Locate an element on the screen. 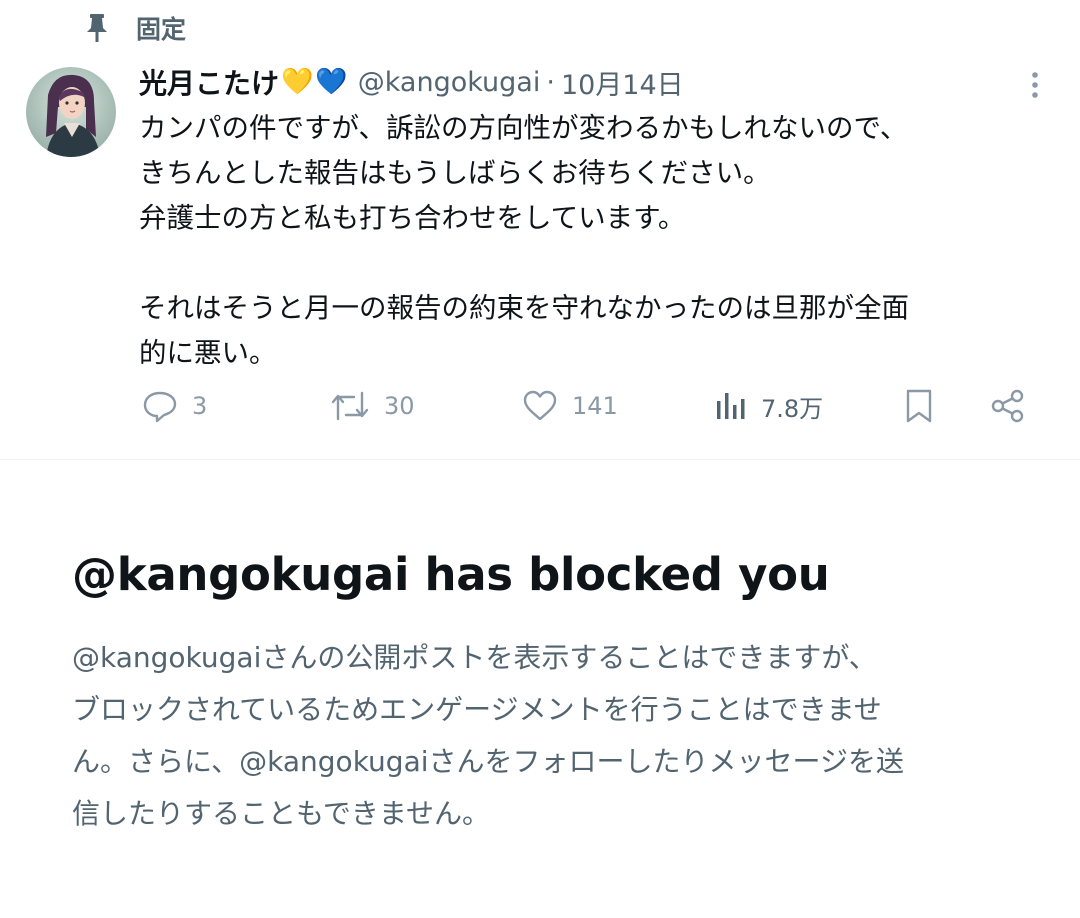 Image resolution: width=1080 pixels, height=918 pixels. views-count: 7.8万 is located at coordinates (792, 408).